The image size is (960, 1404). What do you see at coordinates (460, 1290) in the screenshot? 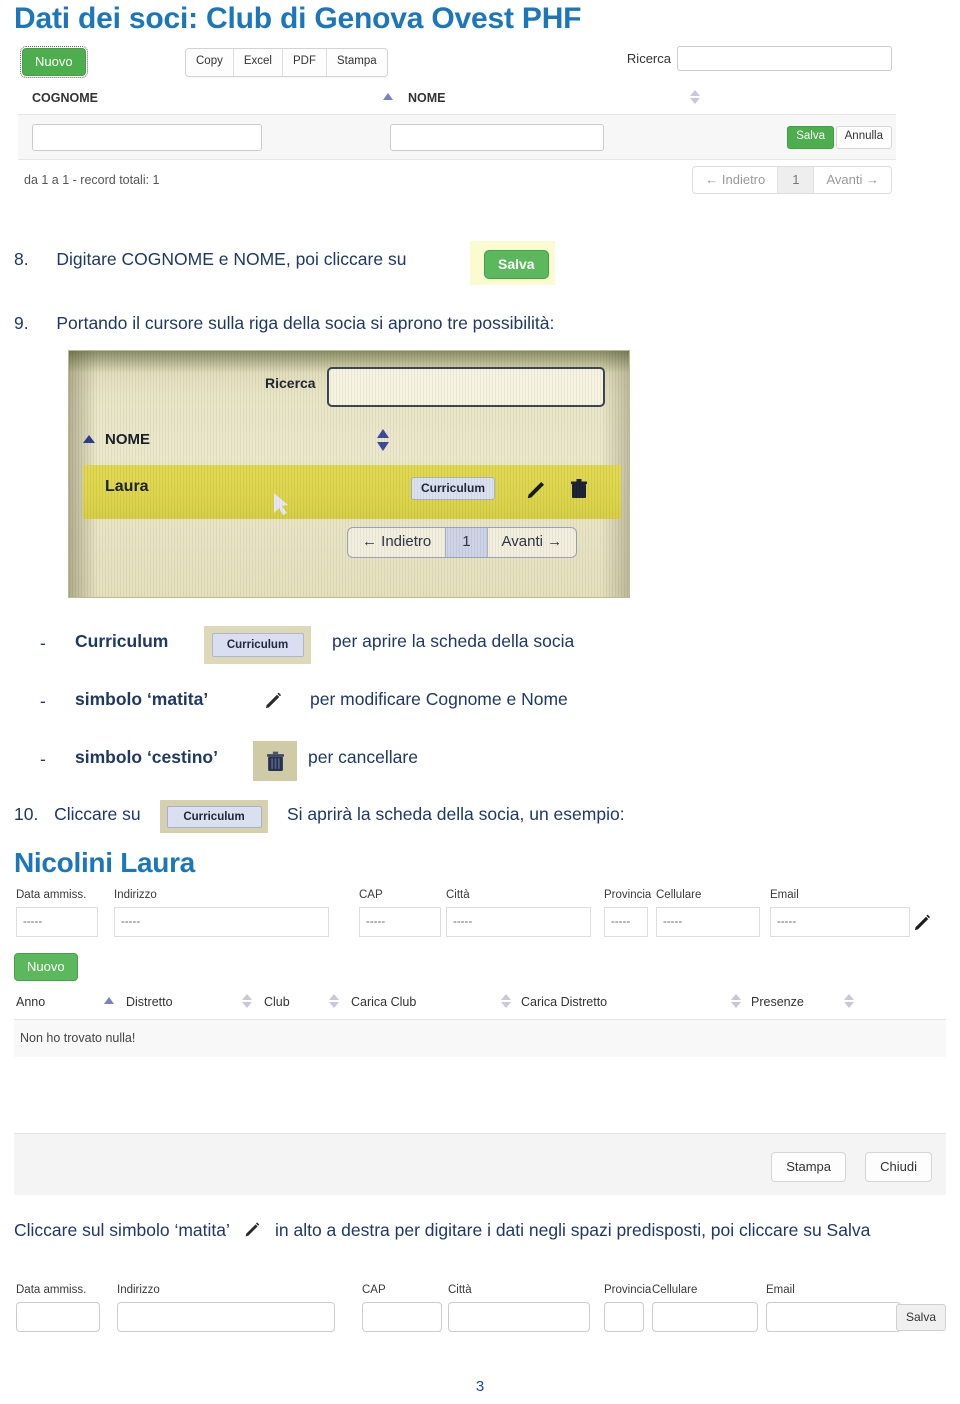
I see `edit-label-citta: Città` at bounding box center [460, 1290].